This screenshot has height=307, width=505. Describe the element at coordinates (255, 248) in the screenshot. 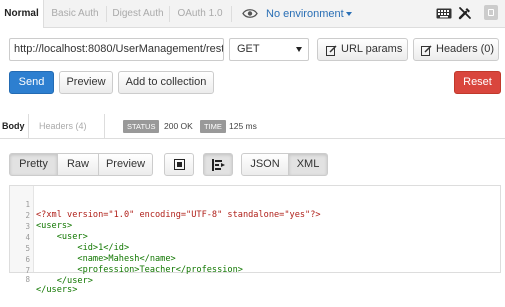

I see `code-line: 5 <name>Mahesh</name>` at that location.